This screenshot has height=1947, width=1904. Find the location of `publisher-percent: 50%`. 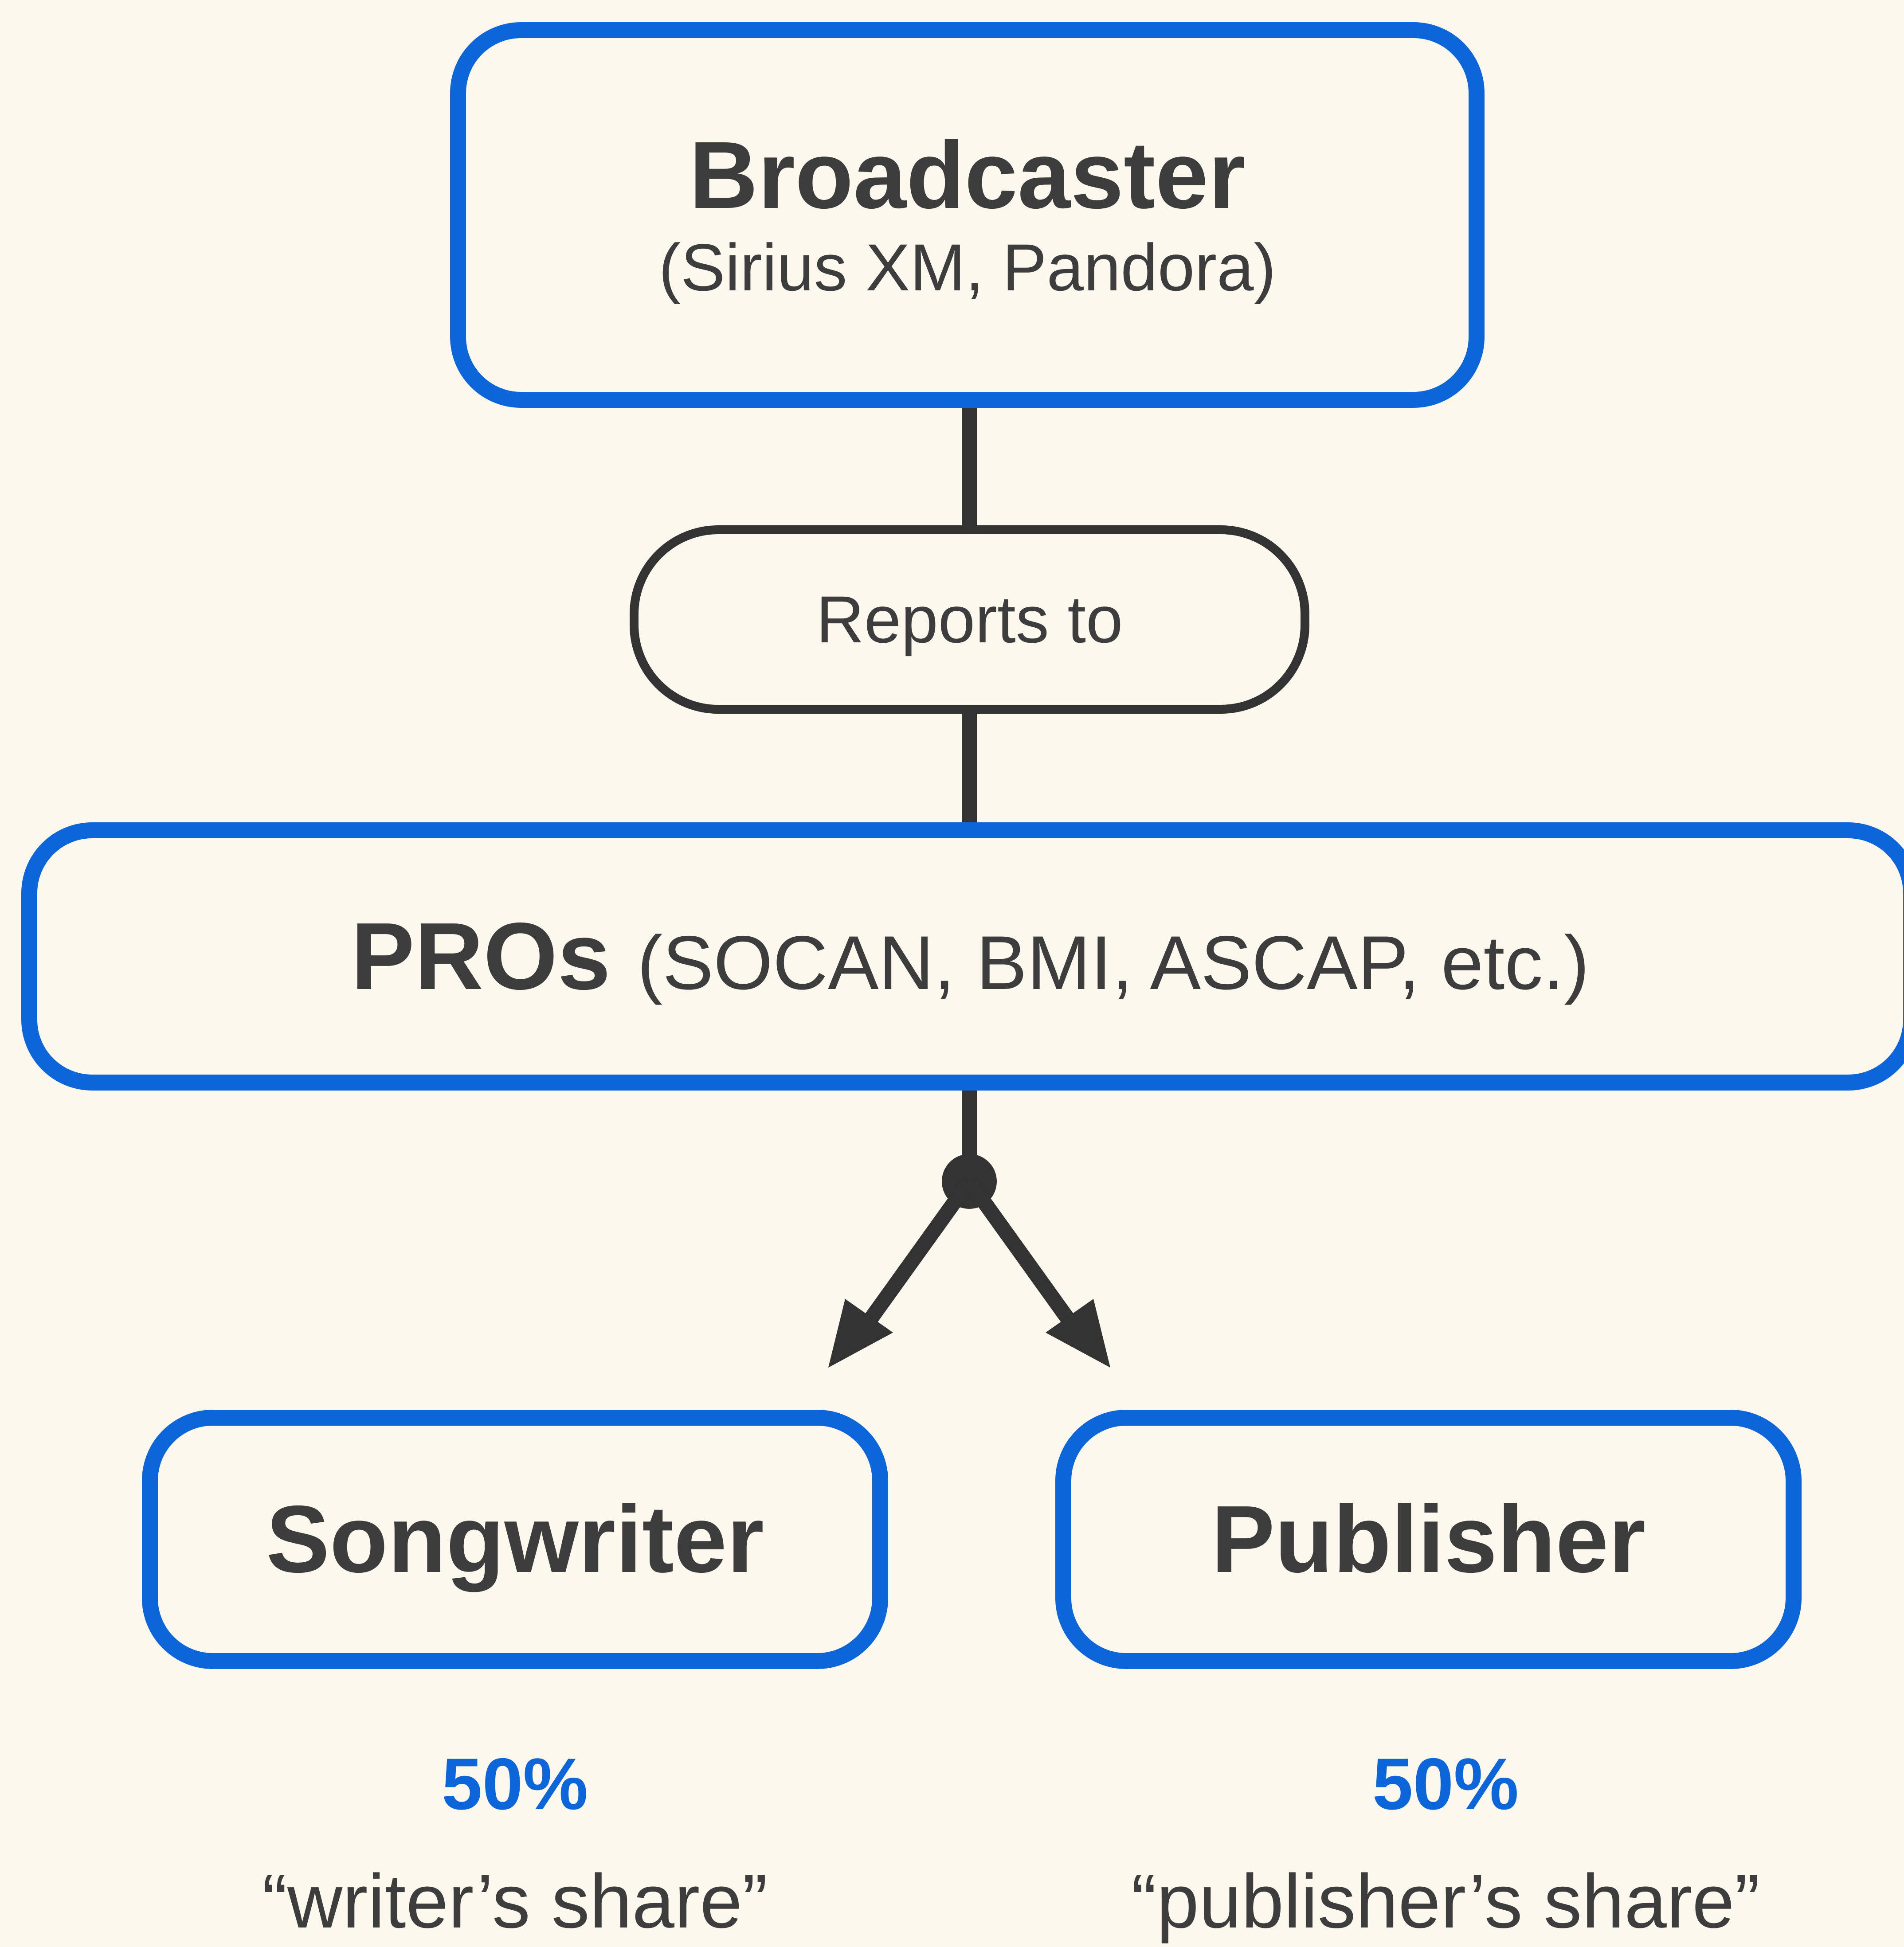

publisher-percent: 50% is located at coordinates (1445, 1784).